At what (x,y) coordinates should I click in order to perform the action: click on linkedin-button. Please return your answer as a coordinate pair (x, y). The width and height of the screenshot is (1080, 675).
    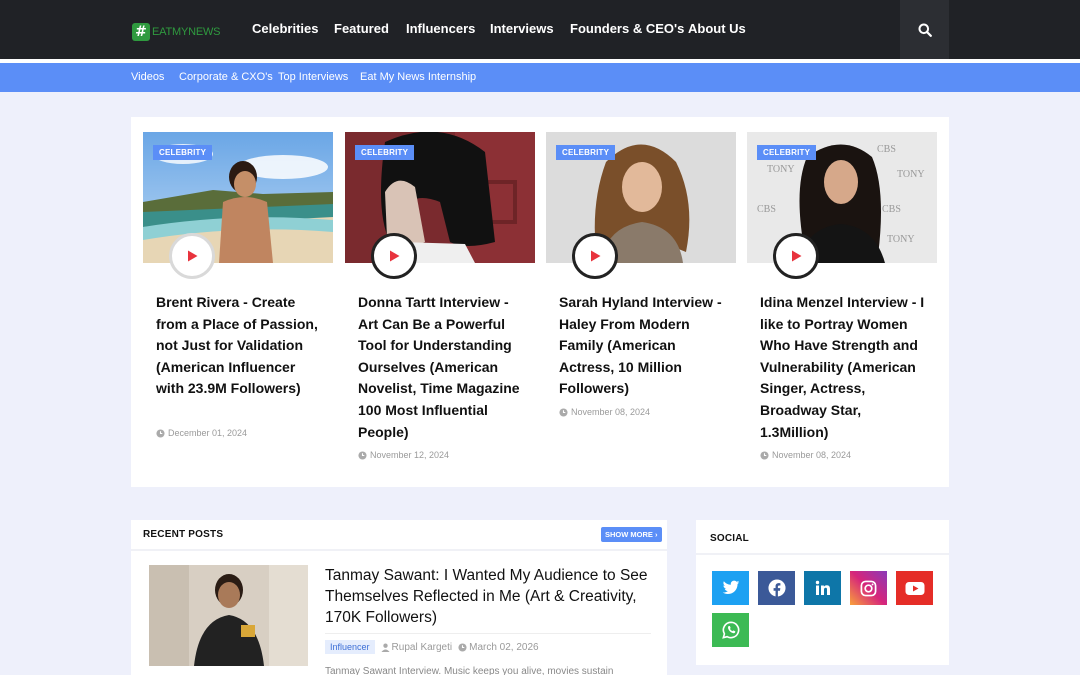
    Looking at the image, I should click on (822, 588).